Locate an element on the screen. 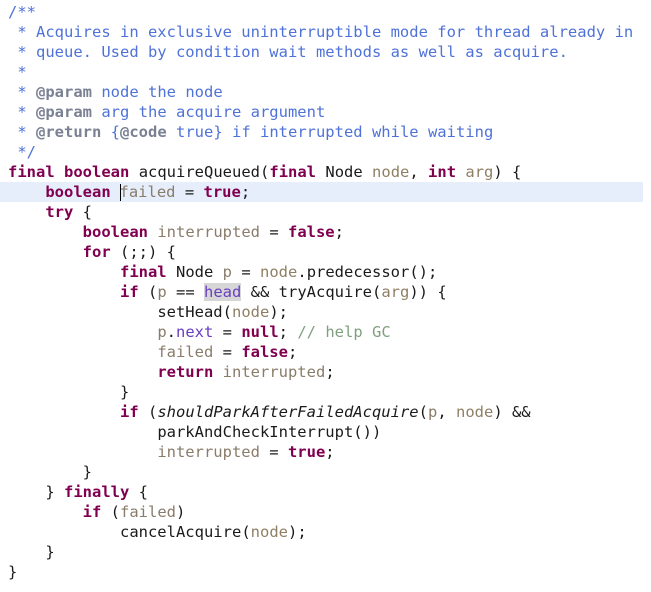 Image resolution: width=651 pixels, height=592 pixels. code-line: return interrupted; is located at coordinates (325, 372).